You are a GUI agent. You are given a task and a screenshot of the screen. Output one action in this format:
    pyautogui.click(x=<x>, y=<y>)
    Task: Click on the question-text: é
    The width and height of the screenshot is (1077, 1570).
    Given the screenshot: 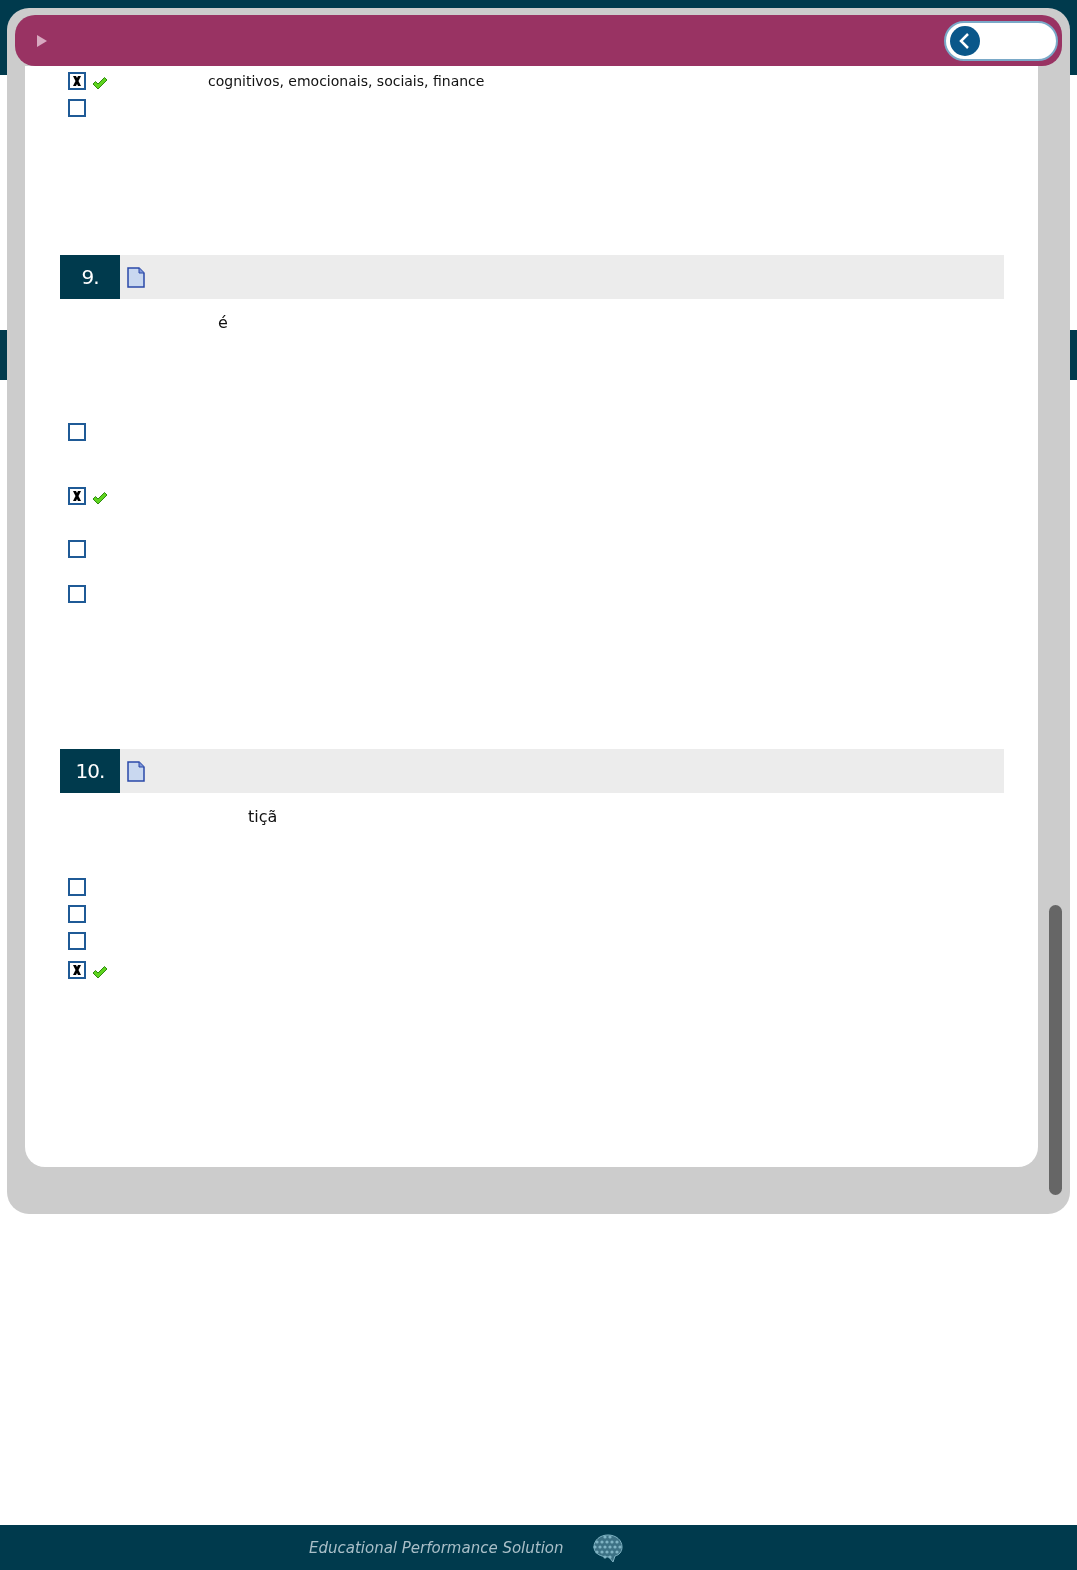 What is the action you would take?
    pyautogui.click(x=223, y=323)
    